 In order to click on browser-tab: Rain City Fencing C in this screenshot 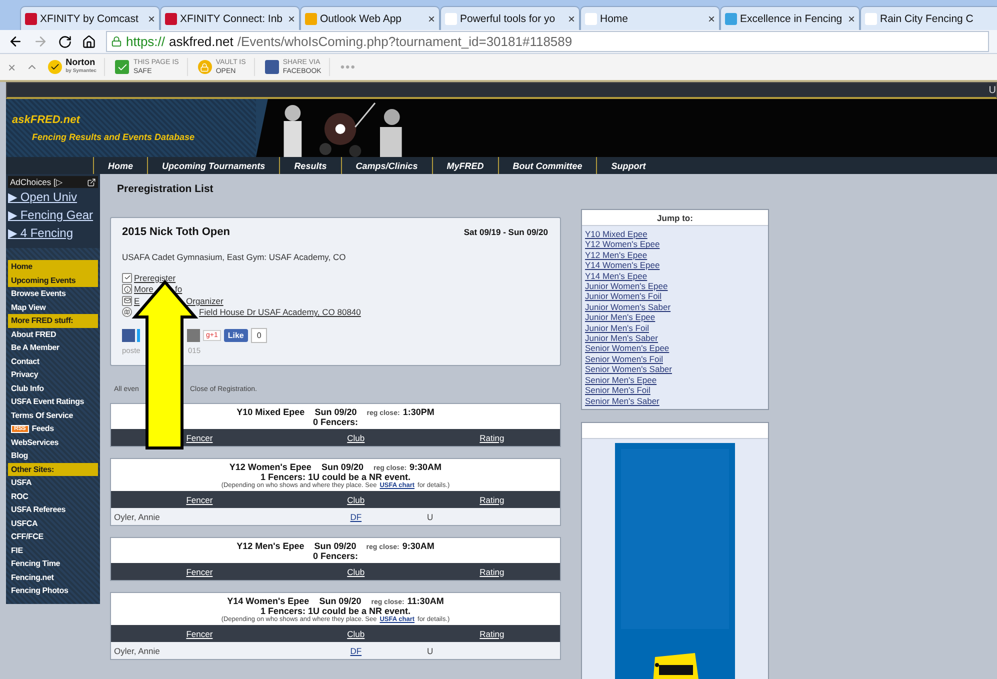, I will do `click(928, 18)`.